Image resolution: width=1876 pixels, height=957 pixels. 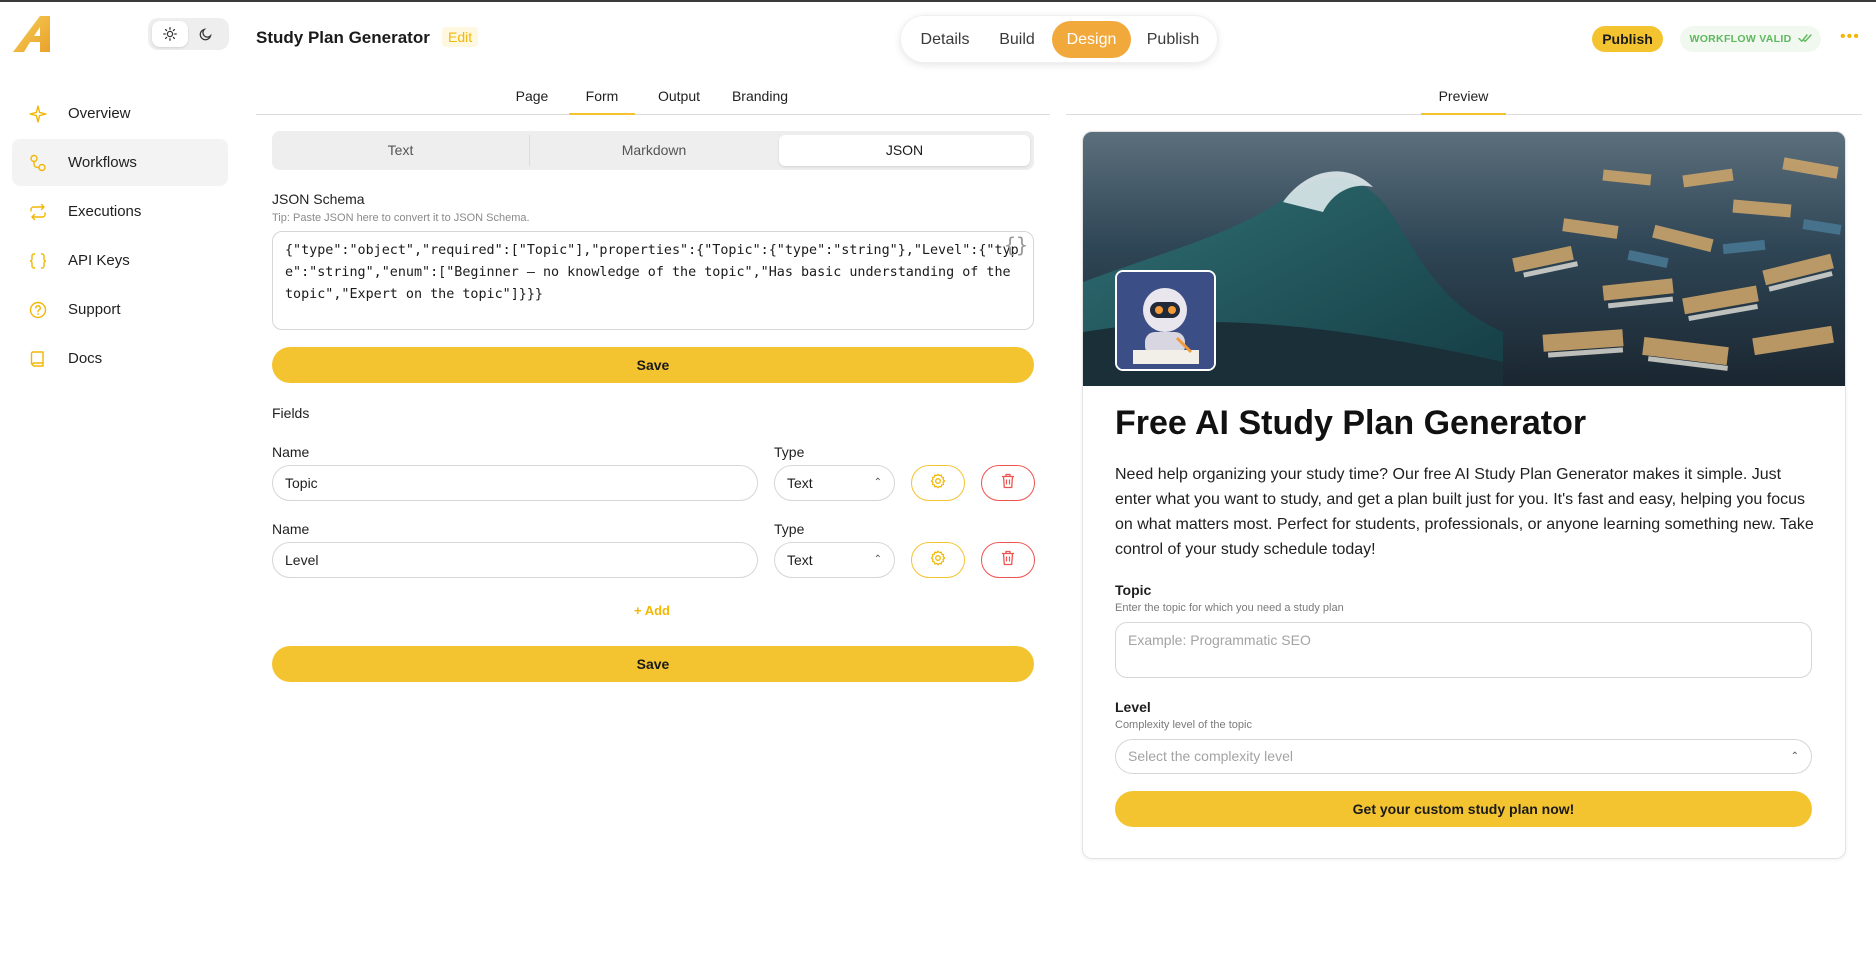 I want to click on edit-title-link: Edit, so click(x=460, y=37).